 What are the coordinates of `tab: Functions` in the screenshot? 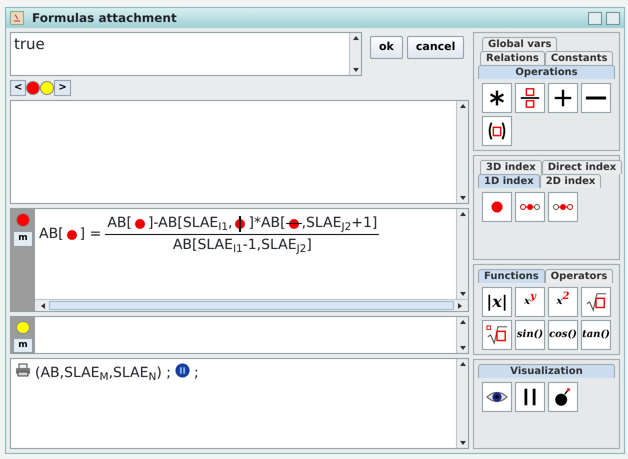 It's located at (511, 275).